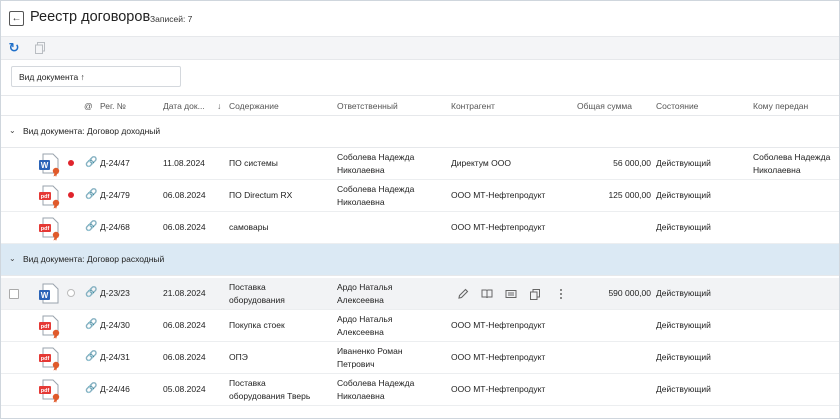  Describe the element at coordinates (115, 293) in the screenshot. I see `reg-no: Д-23/23` at that location.